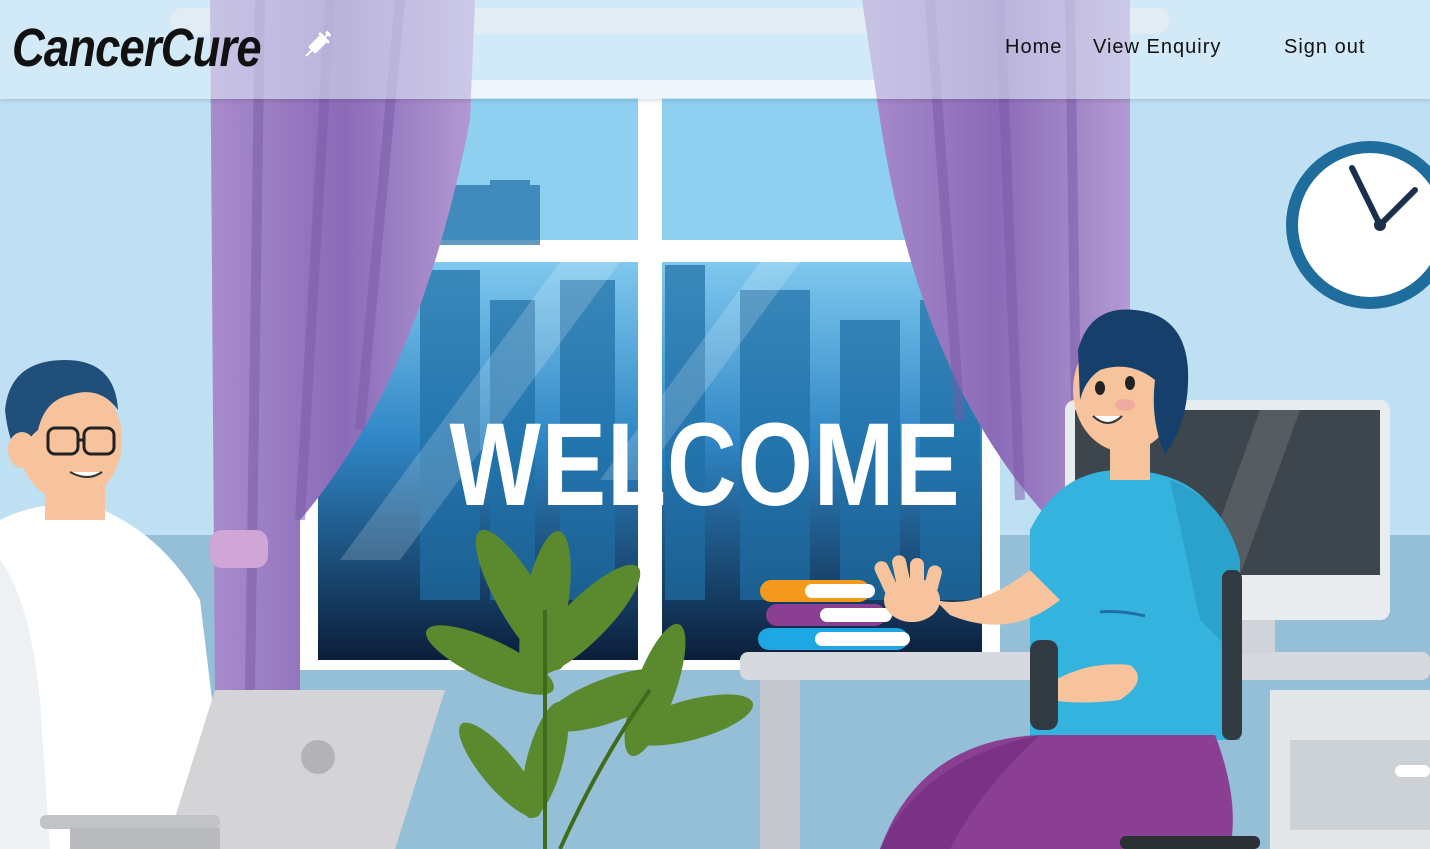 The height and width of the screenshot is (849, 1430). What do you see at coordinates (705, 465) in the screenshot?
I see `hero-heading: WELCOME` at bounding box center [705, 465].